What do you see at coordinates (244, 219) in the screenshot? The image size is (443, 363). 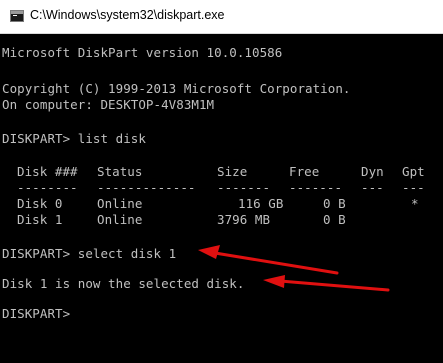 I see `disk-size: 3796 MB` at bounding box center [244, 219].